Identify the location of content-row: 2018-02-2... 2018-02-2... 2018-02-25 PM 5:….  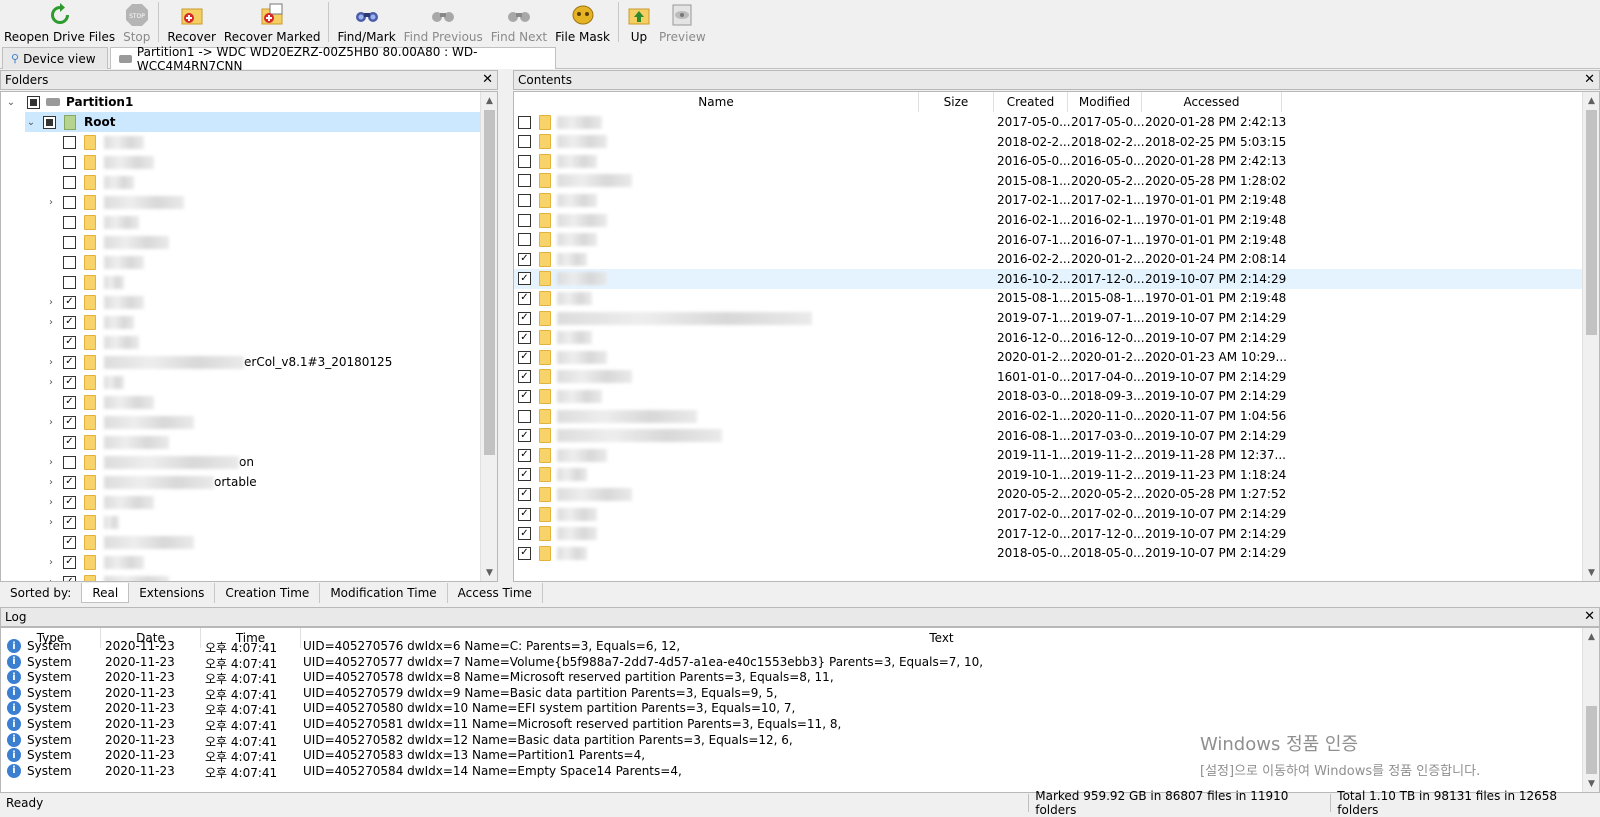
(1048, 142).